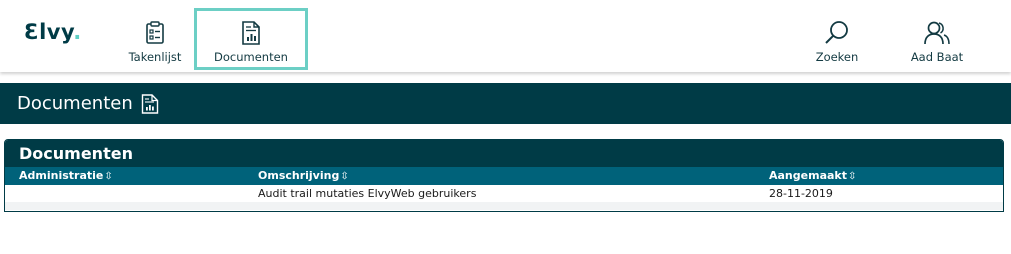  Describe the element at coordinates (251, 57) in the screenshot. I see `nav-documenten-label: Documenten` at that location.